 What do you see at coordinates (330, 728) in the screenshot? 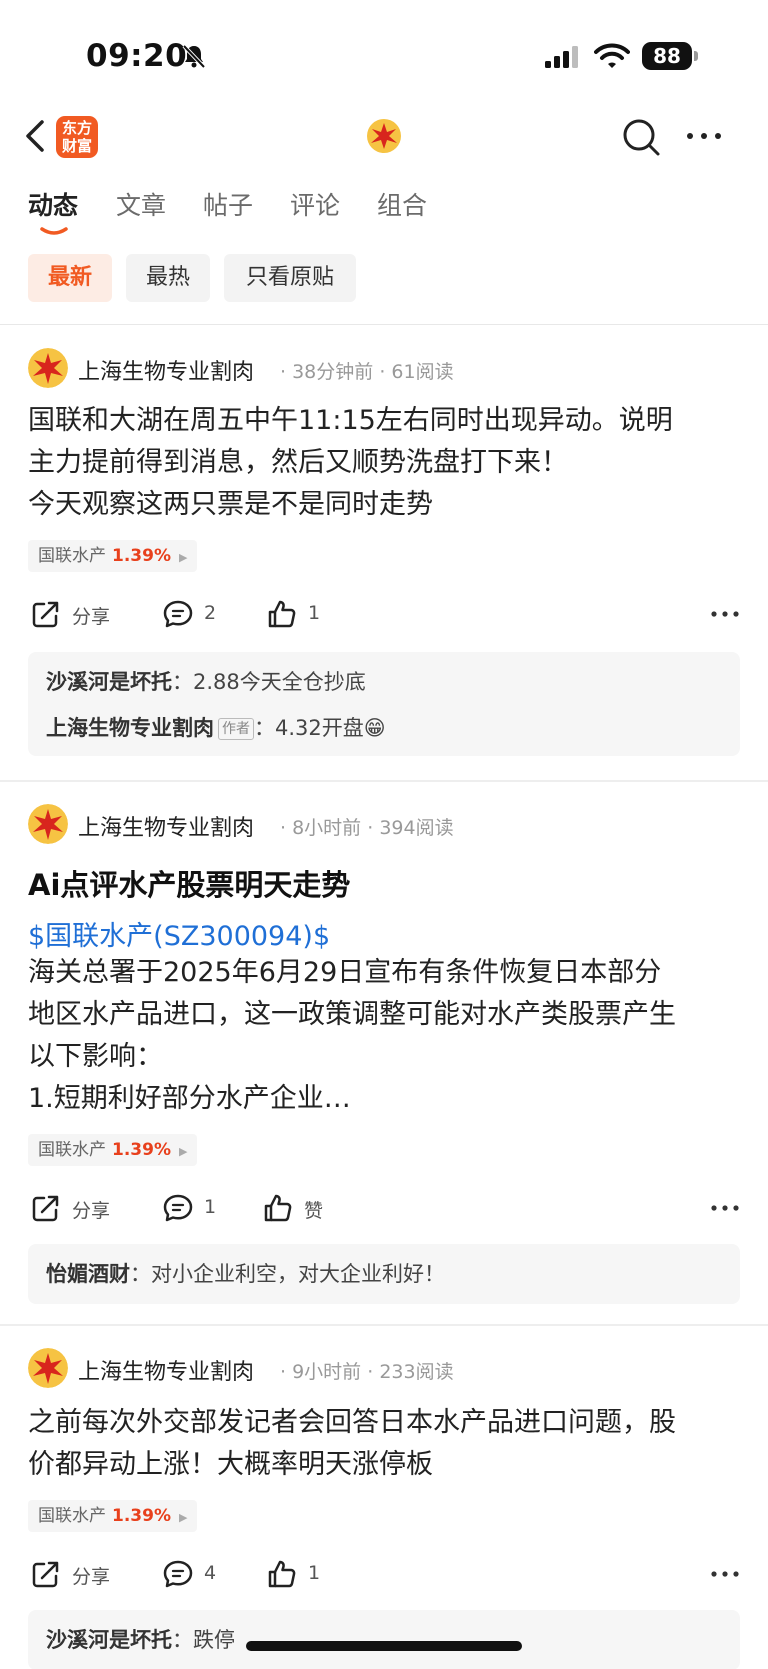
I see `comment-text: 4.32开盘😁` at bounding box center [330, 728].